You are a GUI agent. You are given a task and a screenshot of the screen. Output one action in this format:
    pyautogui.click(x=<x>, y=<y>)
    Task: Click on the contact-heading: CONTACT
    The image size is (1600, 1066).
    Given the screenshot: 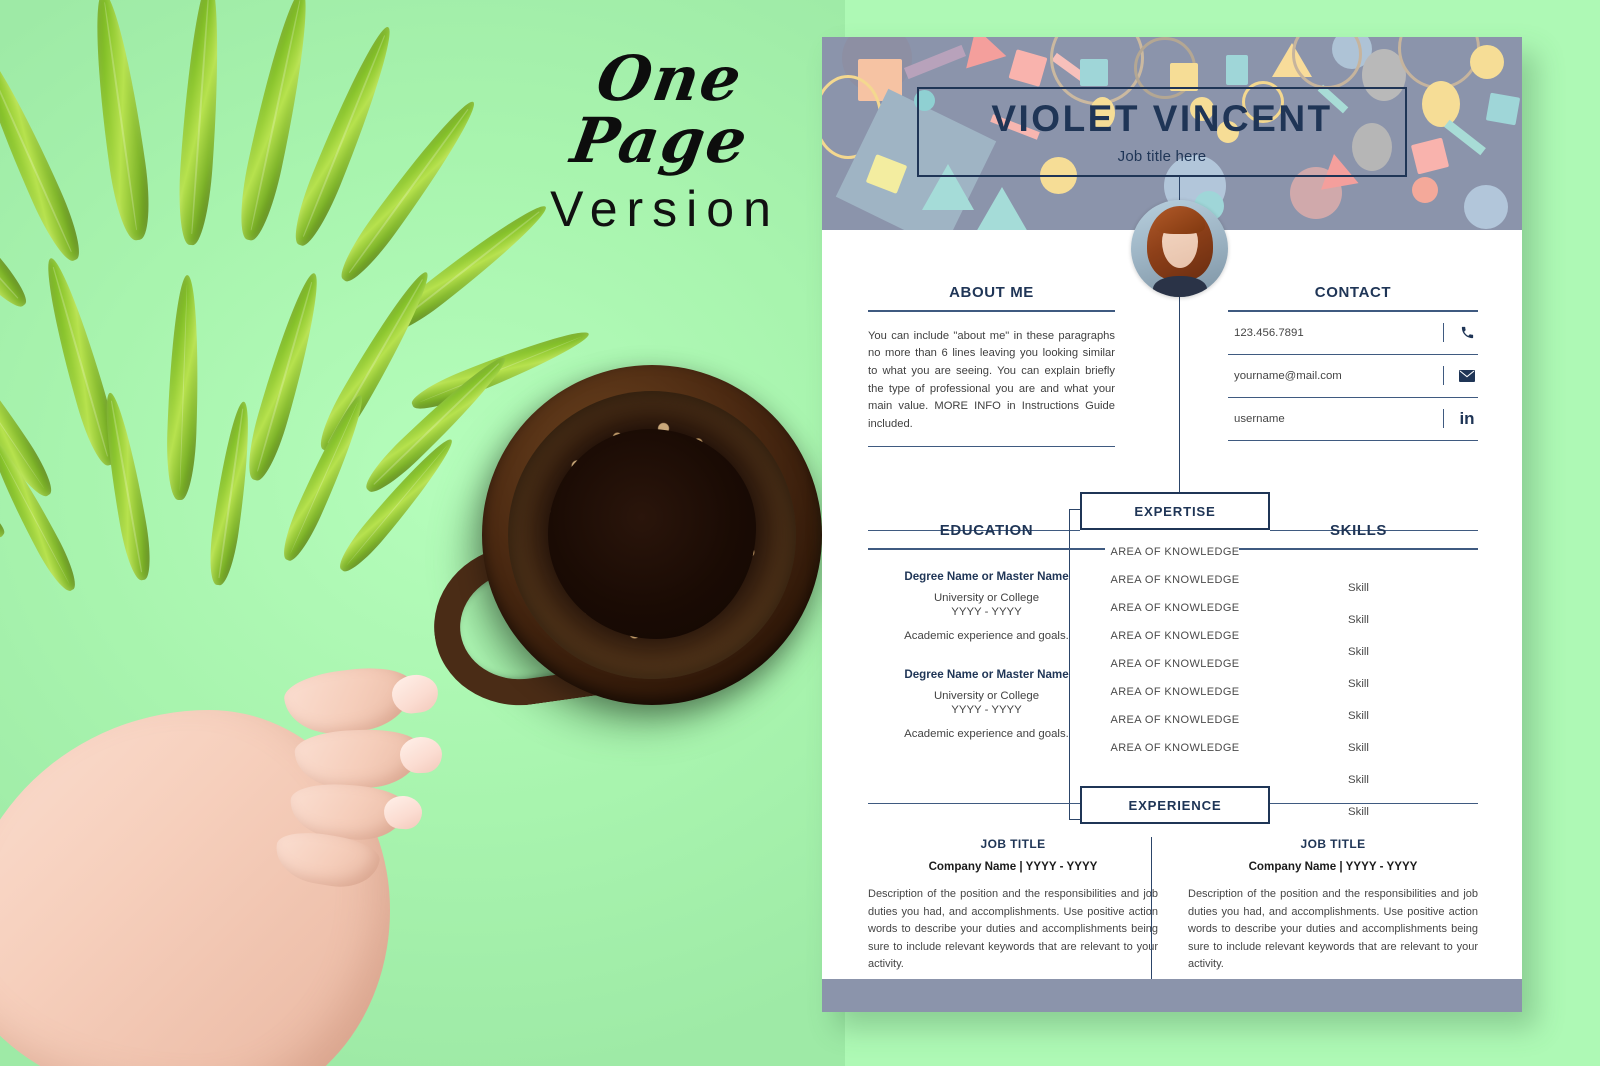 What is the action you would take?
    pyautogui.click(x=1353, y=292)
    